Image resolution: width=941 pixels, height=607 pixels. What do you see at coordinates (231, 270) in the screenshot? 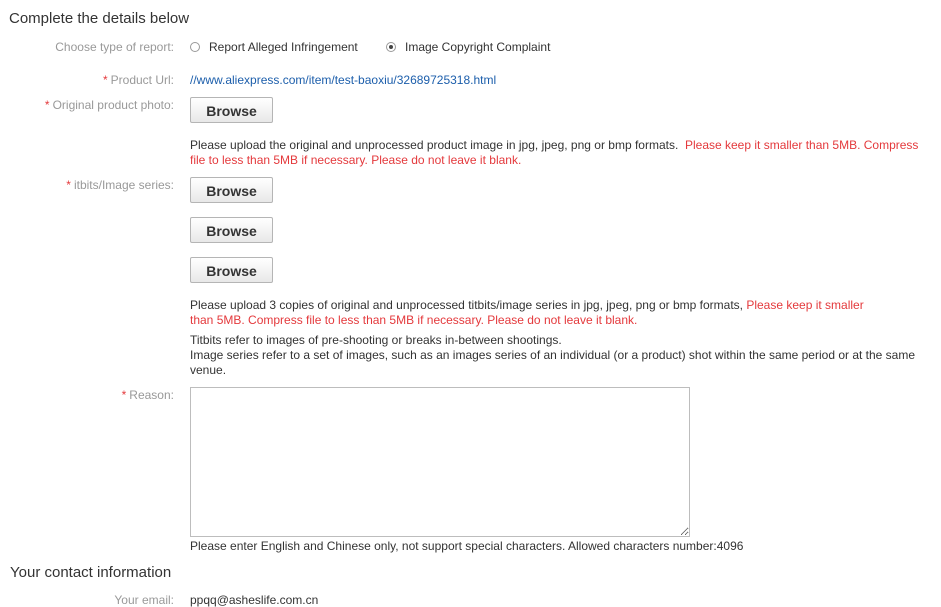
I see `titbits-browse-button-3: Browse` at bounding box center [231, 270].